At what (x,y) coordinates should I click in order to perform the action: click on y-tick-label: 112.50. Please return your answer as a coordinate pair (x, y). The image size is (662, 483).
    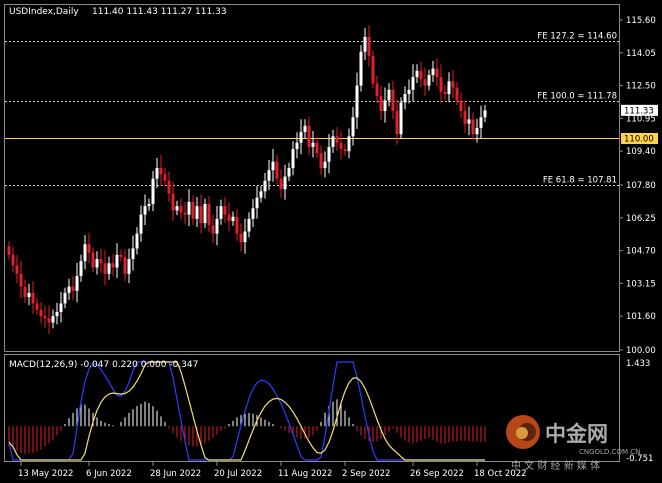
    Looking at the image, I should click on (641, 87).